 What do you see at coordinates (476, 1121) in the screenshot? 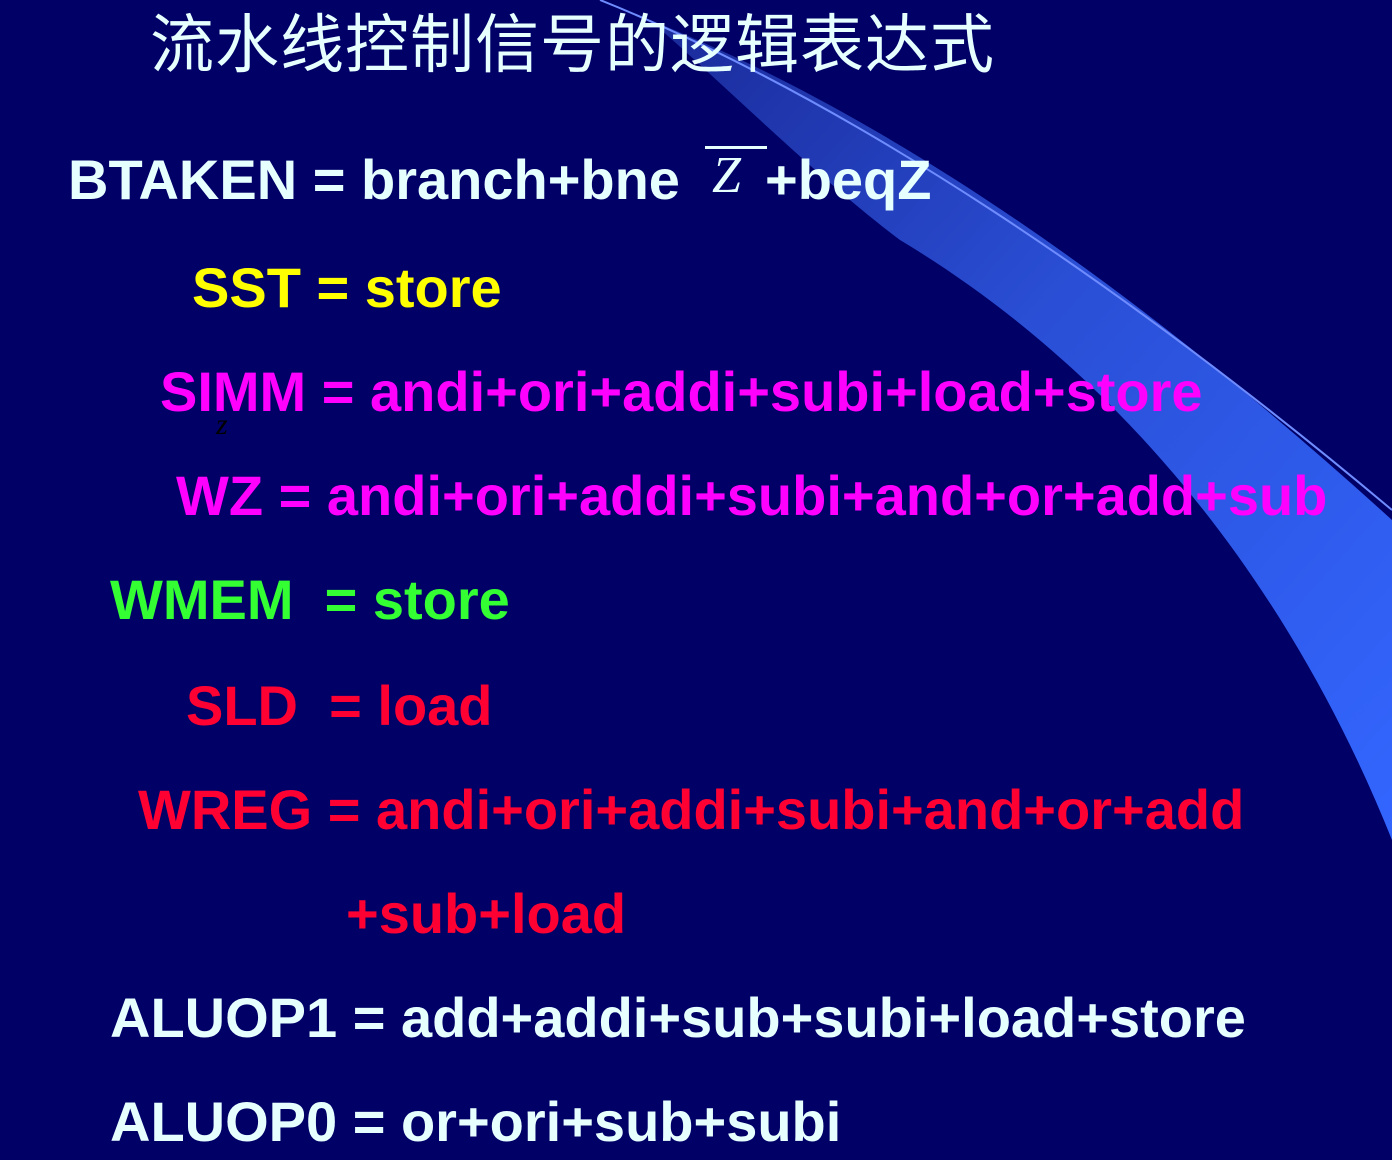
I see `equation-aluop0: ALUOP0 = or+ori+sub+subi` at bounding box center [476, 1121].